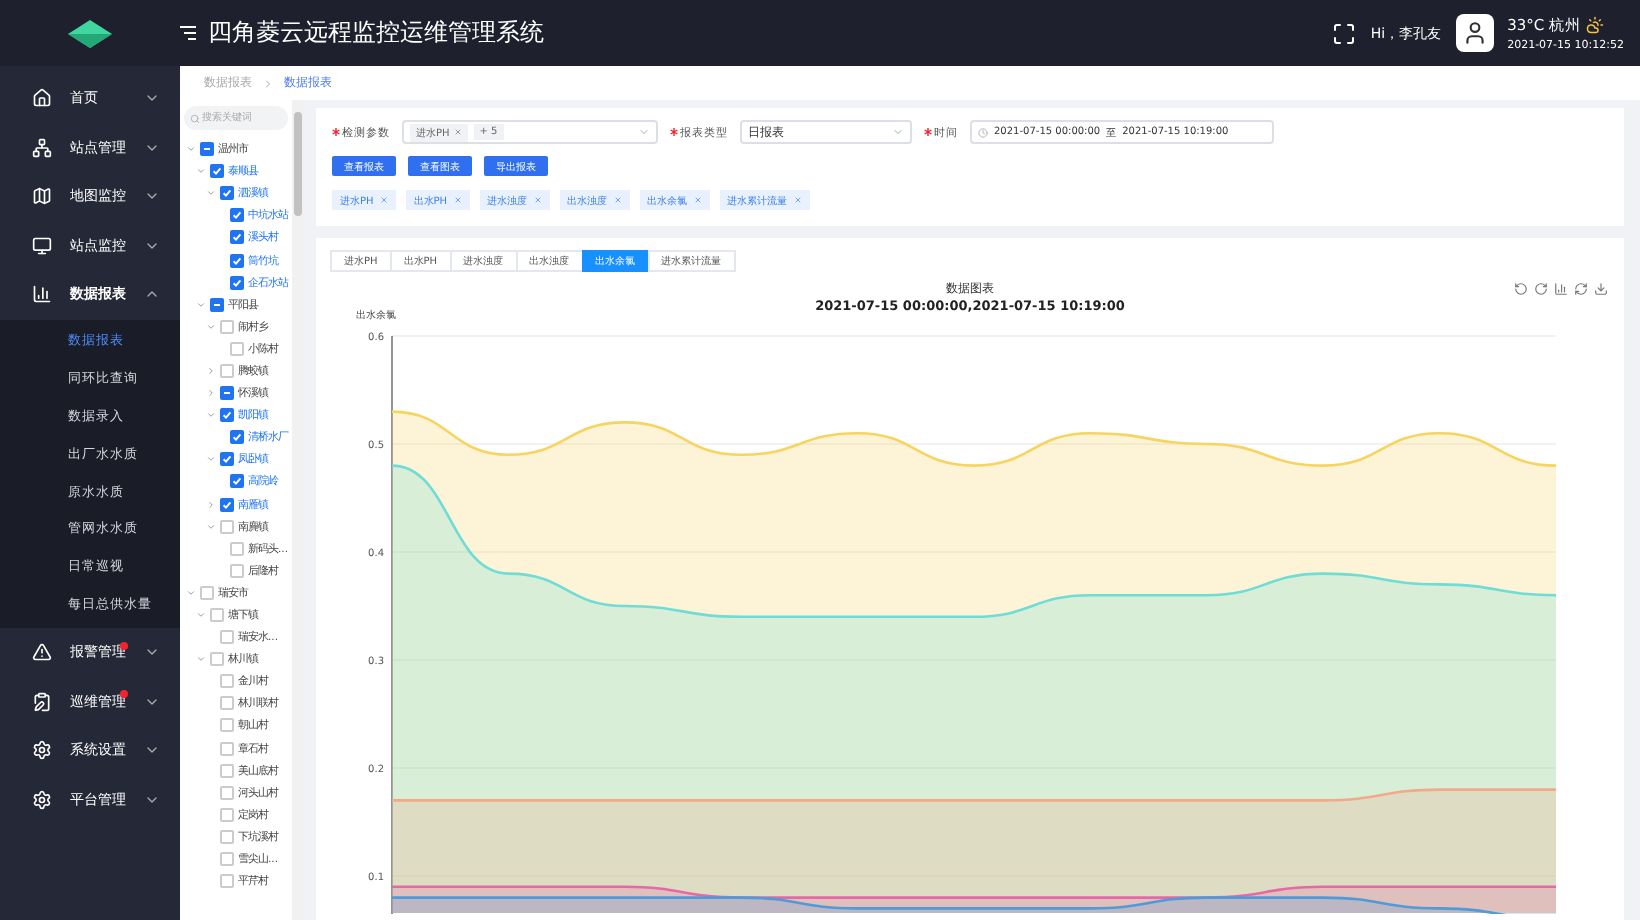 The image size is (1640, 920). What do you see at coordinates (1594, 25) in the screenshot?
I see `weather-icon` at bounding box center [1594, 25].